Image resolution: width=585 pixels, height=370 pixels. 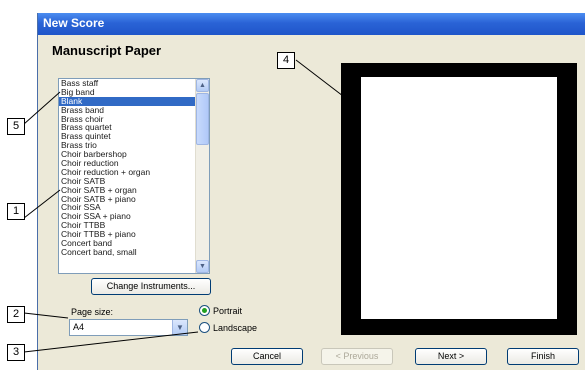 I want to click on portrait-label: Portrait, so click(x=228, y=311).